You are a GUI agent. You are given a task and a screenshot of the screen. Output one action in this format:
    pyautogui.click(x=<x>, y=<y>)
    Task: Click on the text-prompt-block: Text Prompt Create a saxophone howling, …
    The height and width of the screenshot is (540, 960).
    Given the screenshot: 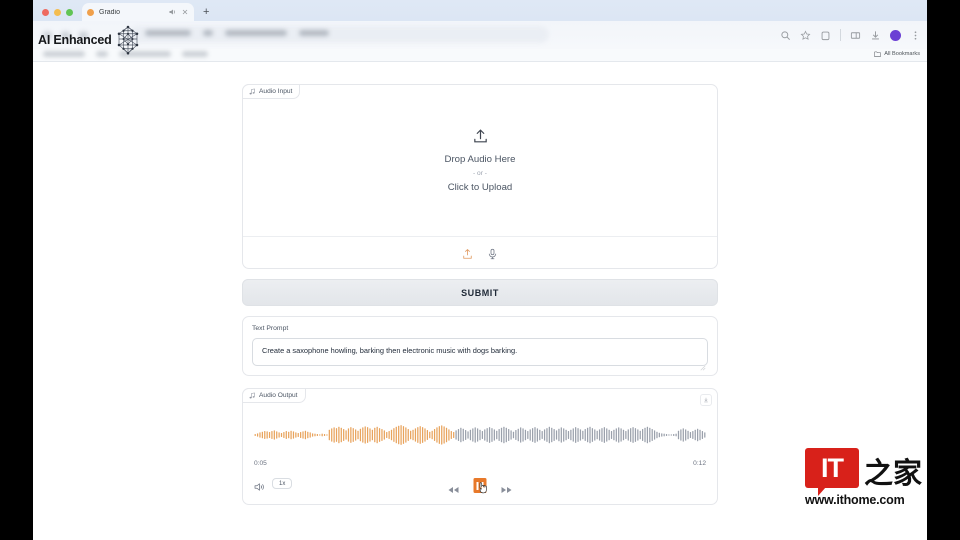 What is the action you would take?
    pyautogui.click(x=480, y=346)
    